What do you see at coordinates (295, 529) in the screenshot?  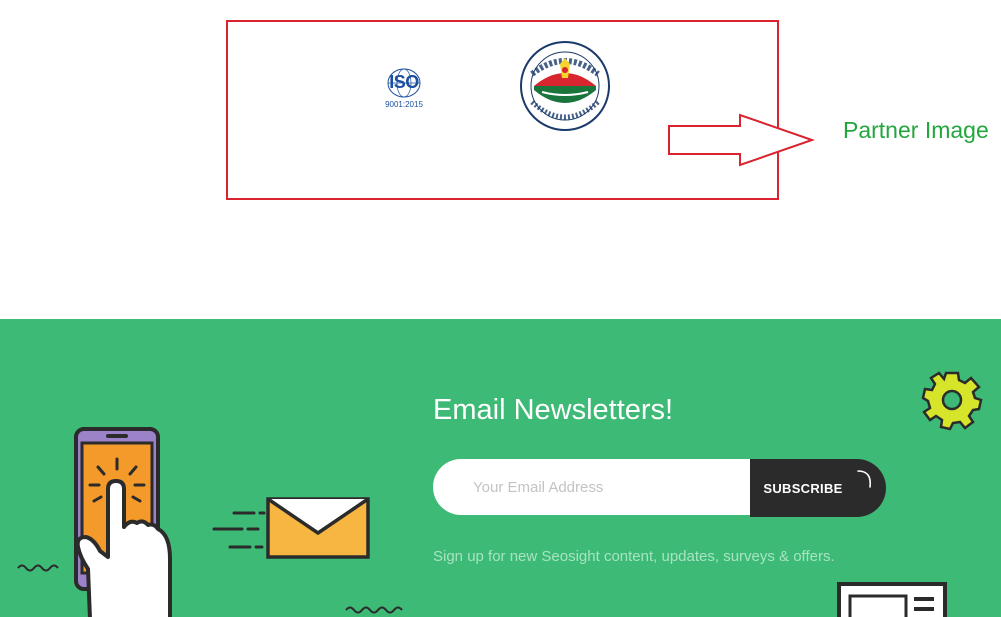 I see `envelope-illustration` at bounding box center [295, 529].